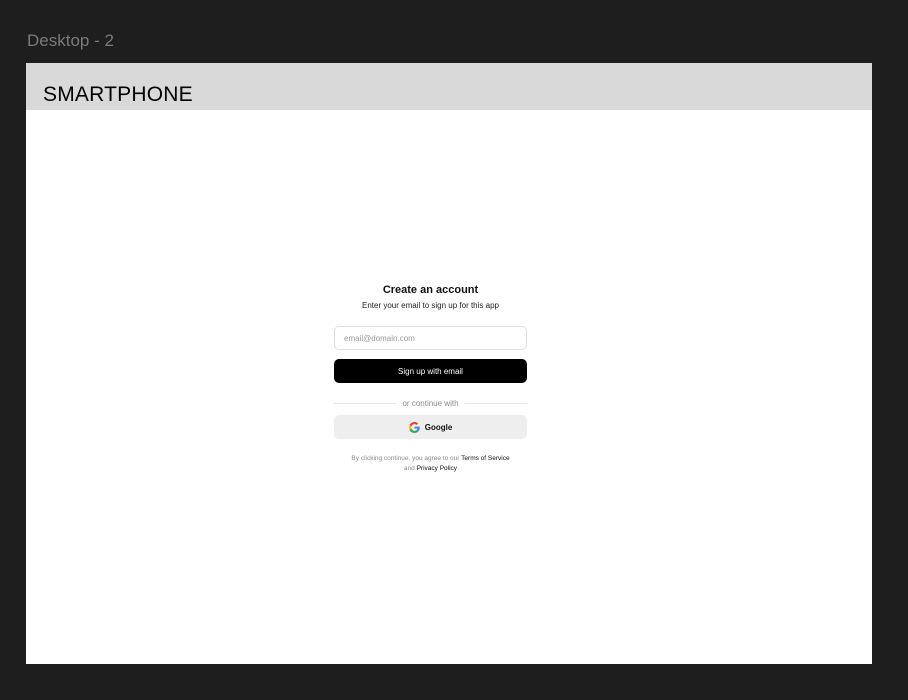 This screenshot has width=908, height=700. I want to click on sign-up-with-email-button: Sign up with email, so click(430, 371).